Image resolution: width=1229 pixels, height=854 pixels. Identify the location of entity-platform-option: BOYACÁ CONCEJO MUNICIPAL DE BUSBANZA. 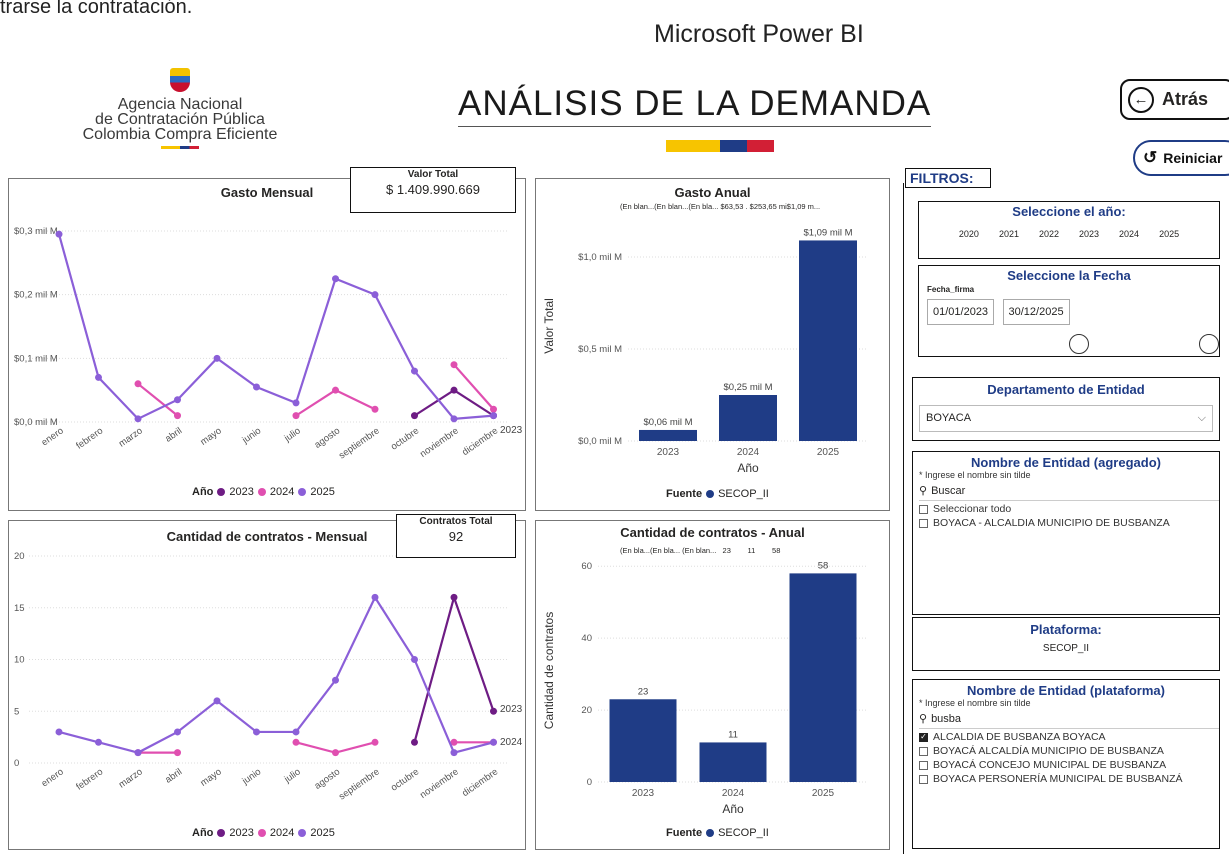
(1069, 765).